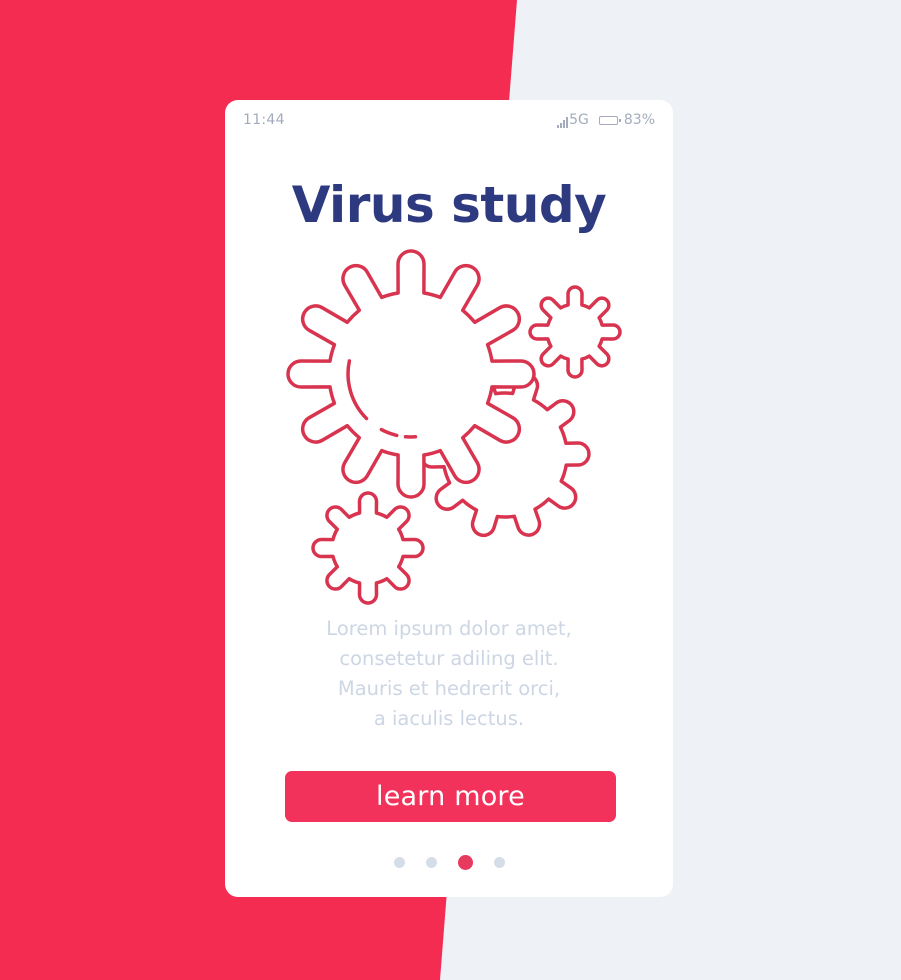  I want to click on battery-percent: 83%, so click(639, 120).